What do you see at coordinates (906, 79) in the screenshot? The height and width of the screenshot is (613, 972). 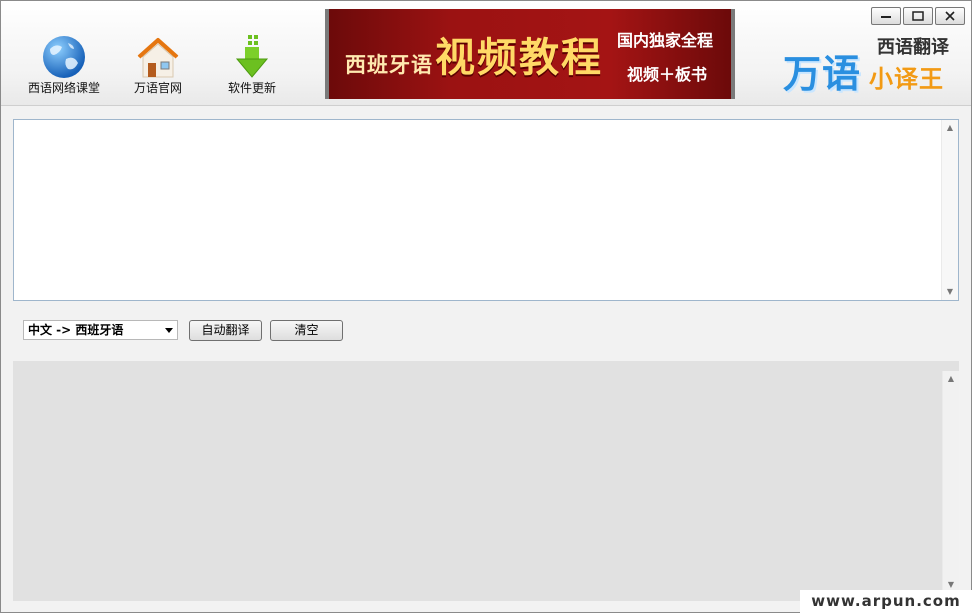 I see `logo-sub: 小译王` at bounding box center [906, 79].